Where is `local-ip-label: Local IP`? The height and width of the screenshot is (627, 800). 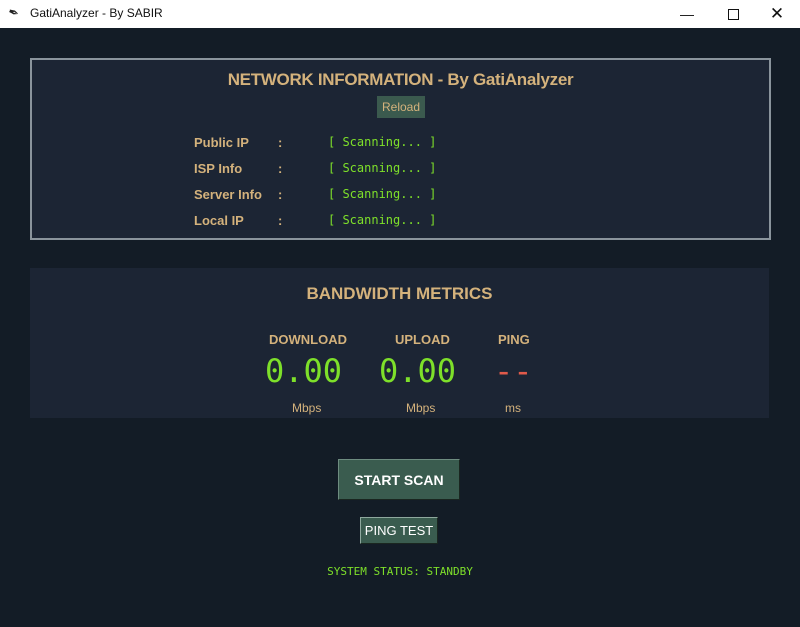 local-ip-label: Local IP is located at coordinates (219, 220).